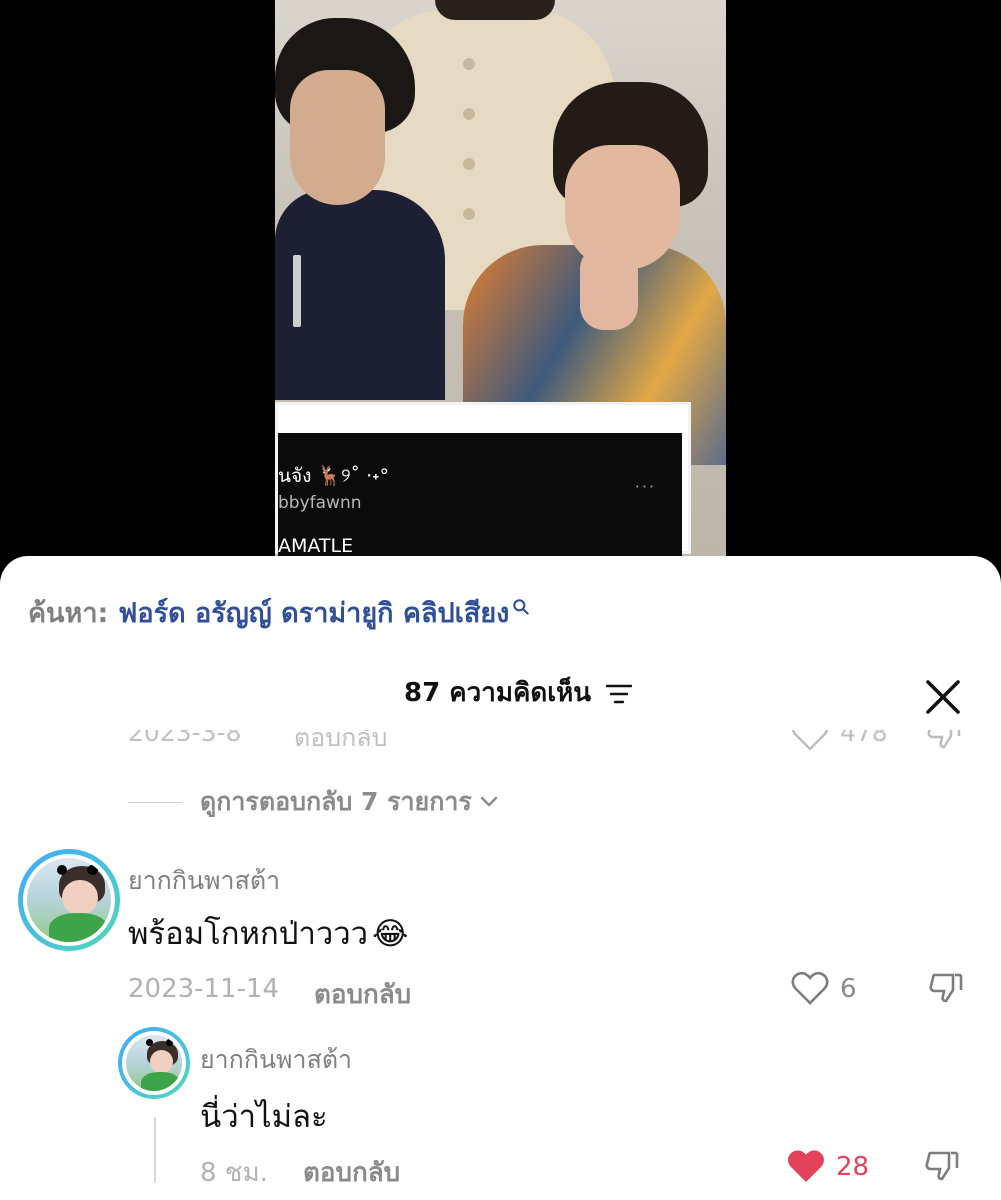 The image size is (1001, 1200). Describe the element at coordinates (264, 1117) in the screenshot. I see `reply-text: นี่ว่าไม่ละ` at that location.